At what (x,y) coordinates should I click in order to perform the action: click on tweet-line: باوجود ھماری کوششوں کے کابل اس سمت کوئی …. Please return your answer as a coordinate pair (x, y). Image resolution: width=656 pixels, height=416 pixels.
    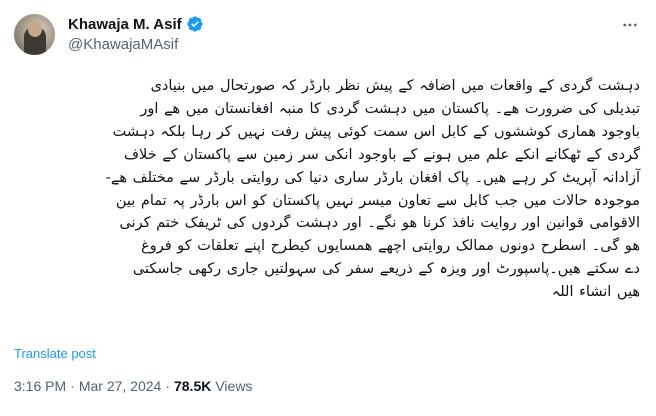
    Looking at the image, I should click on (376, 131).